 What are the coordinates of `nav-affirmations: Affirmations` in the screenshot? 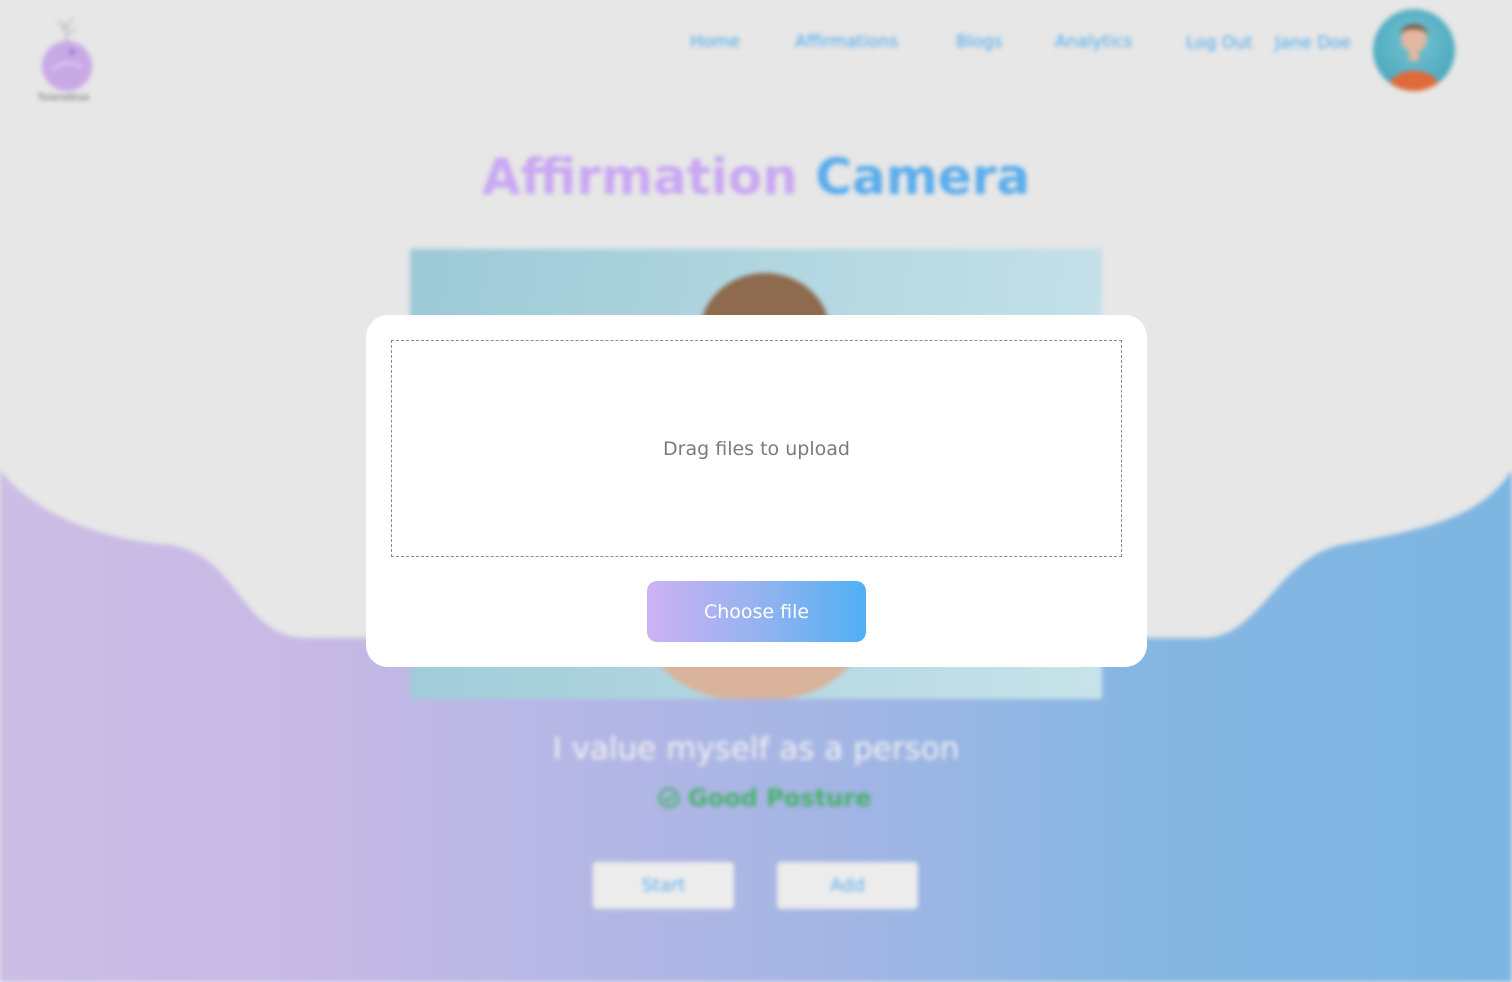 It's located at (846, 42).